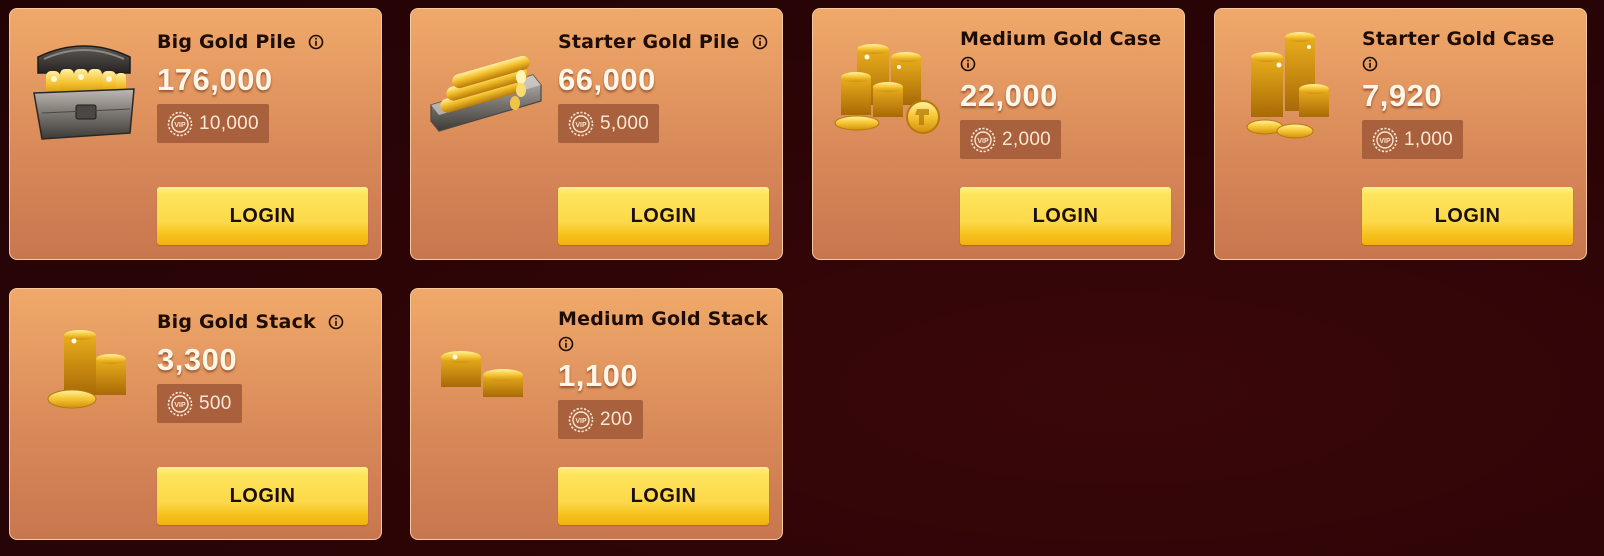 The width and height of the screenshot is (1604, 556). Describe the element at coordinates (486, 93) in the screenshot. I see `gold-bars-tray-icon` at that location.